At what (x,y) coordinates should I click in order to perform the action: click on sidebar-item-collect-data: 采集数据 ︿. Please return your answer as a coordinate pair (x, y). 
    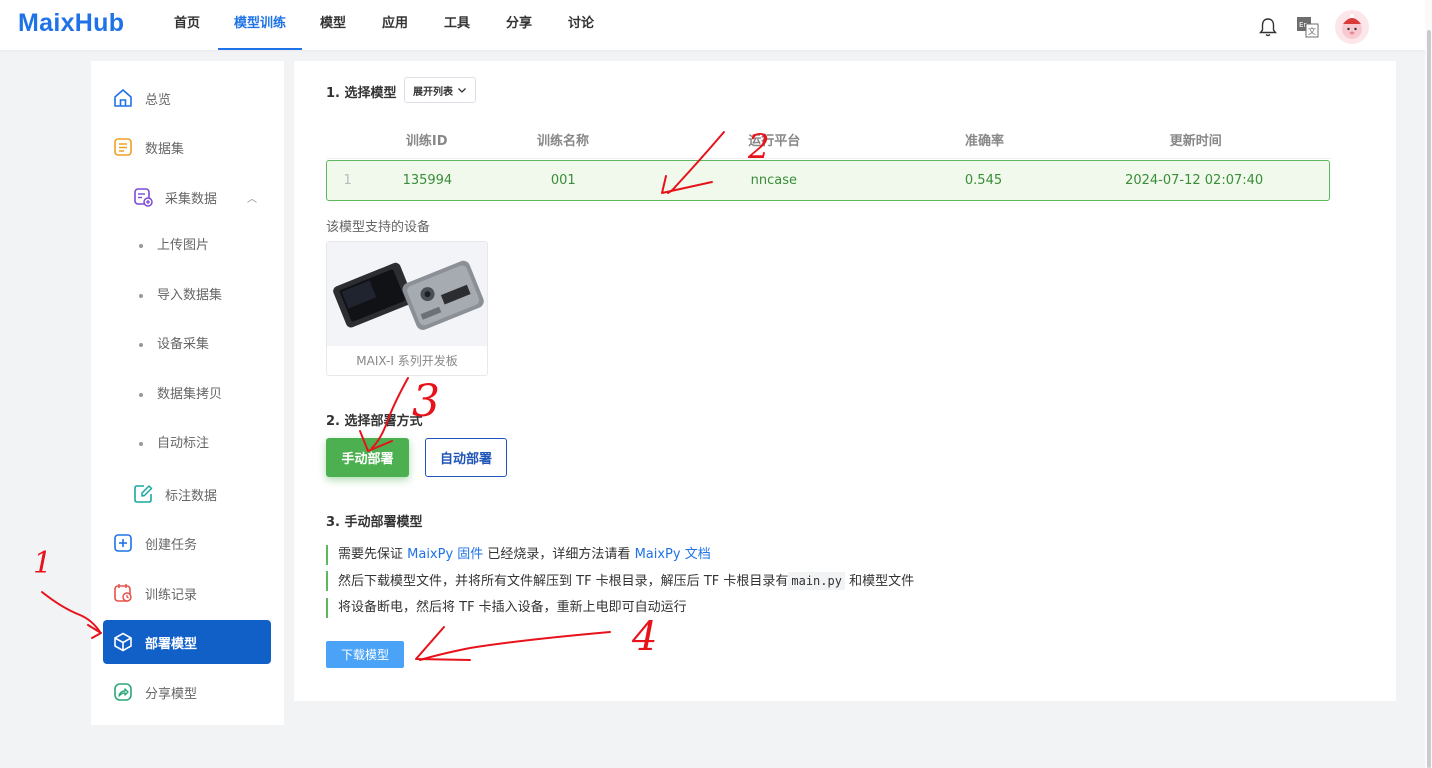
    Looking at the image, I should click on (187, 197).